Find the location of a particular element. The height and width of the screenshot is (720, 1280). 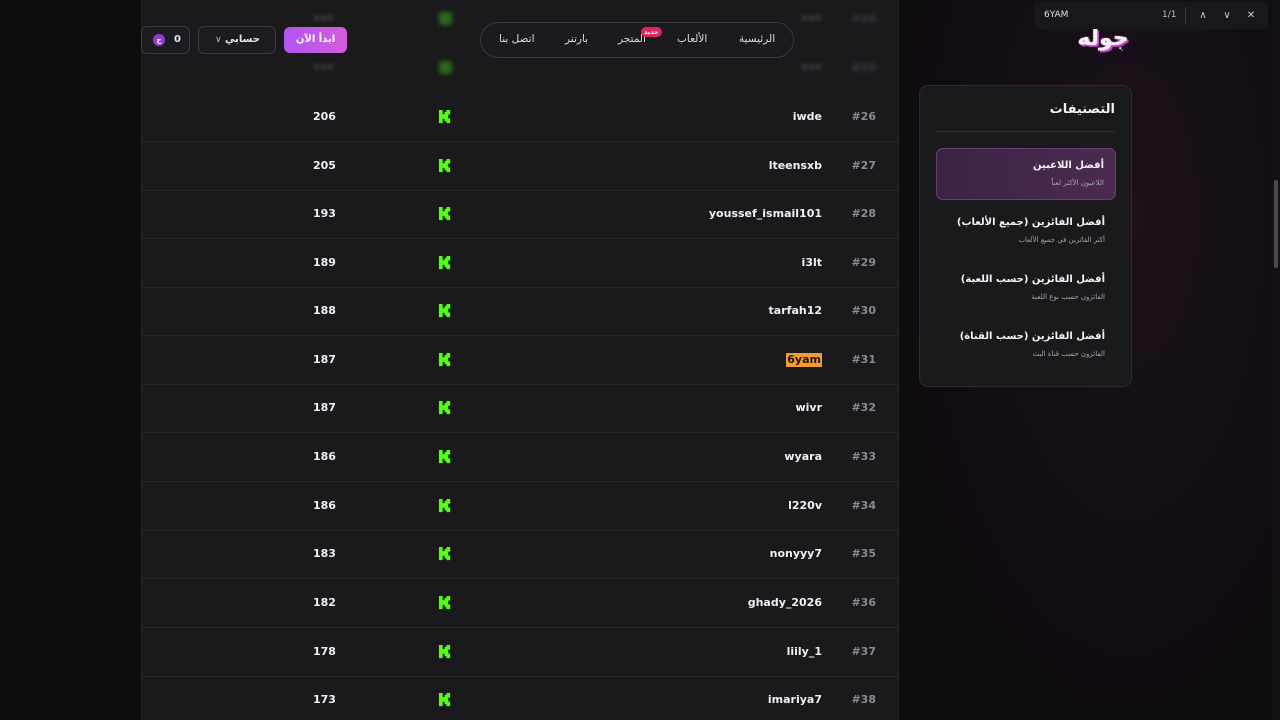

username-cell: nonyyy7 is located at coordinates (796, 554).